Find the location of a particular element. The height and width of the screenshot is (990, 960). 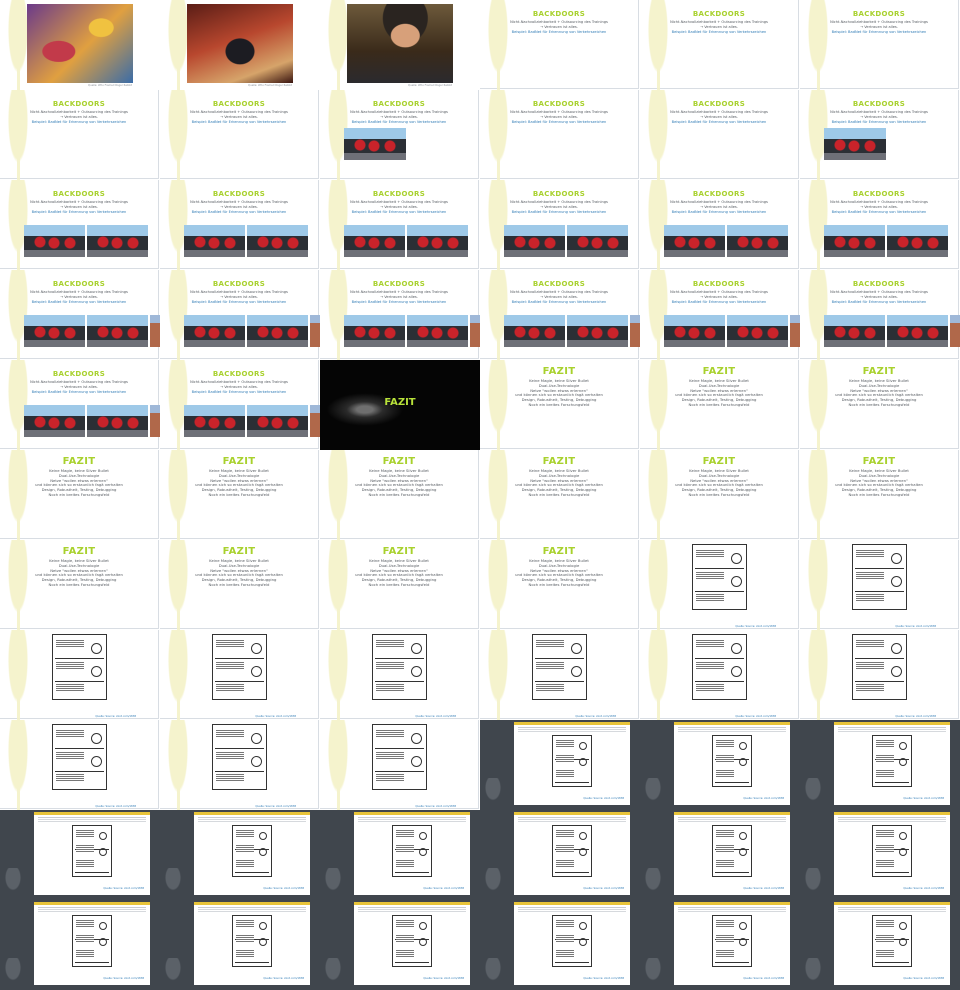

slide-thumbnail: FAZIT is located at coordinates (400, 405).